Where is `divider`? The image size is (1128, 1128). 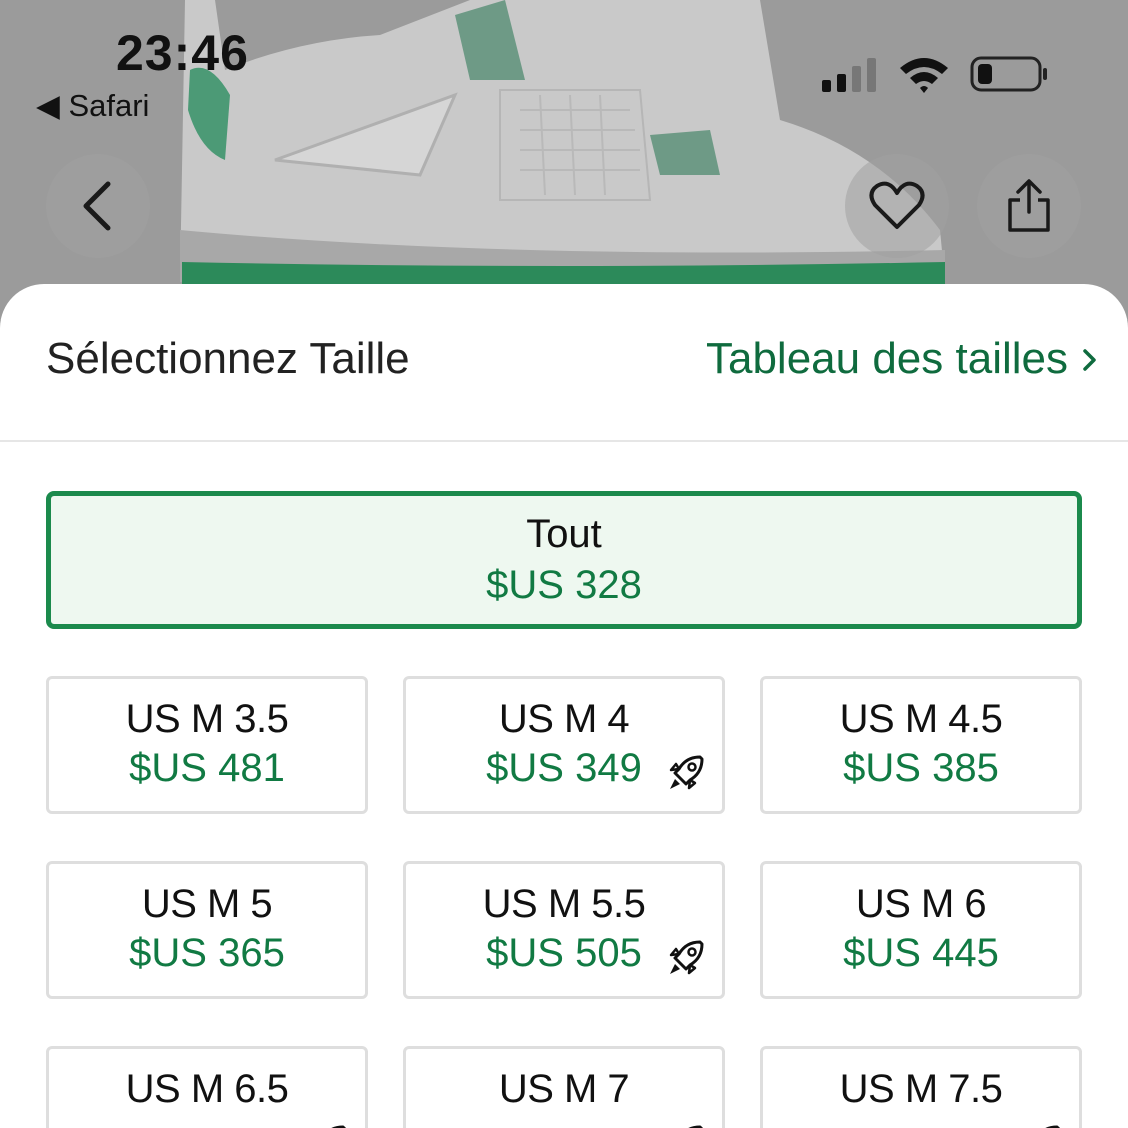 divider is located at coordinates (564, 441).